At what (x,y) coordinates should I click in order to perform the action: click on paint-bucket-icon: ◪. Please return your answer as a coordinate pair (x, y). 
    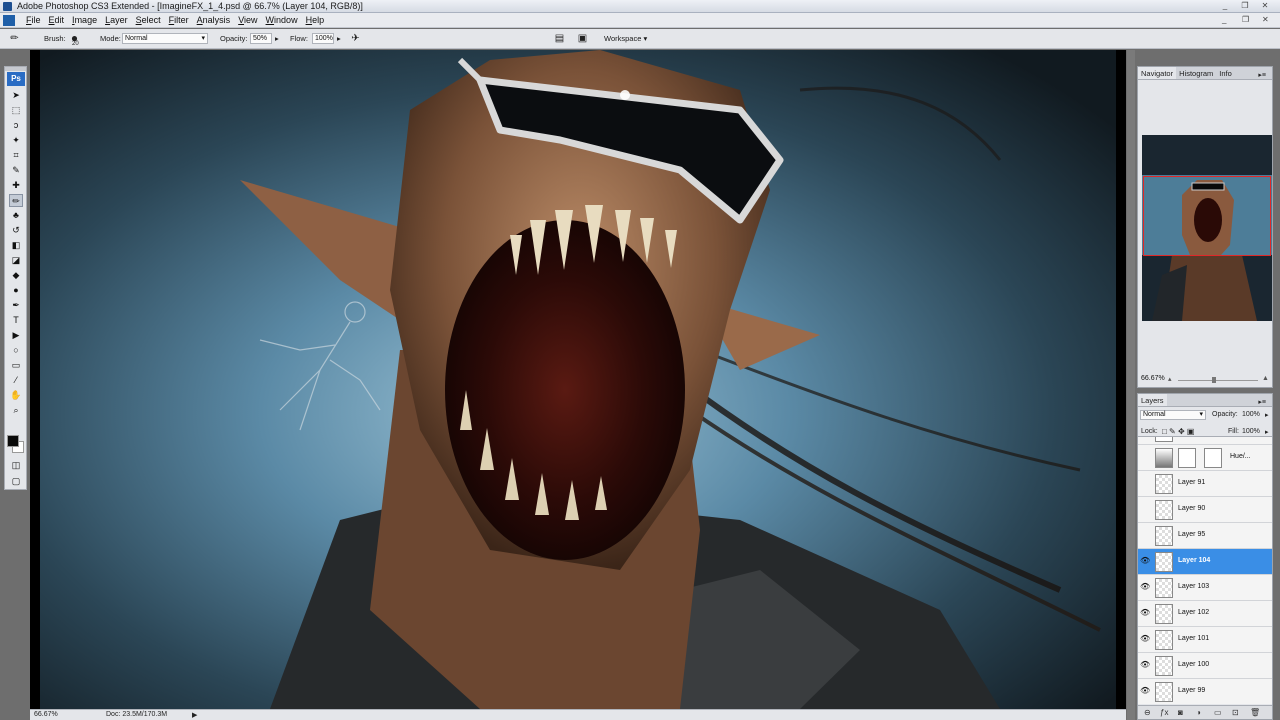
    Looking at the image, I should click on (16, 260).